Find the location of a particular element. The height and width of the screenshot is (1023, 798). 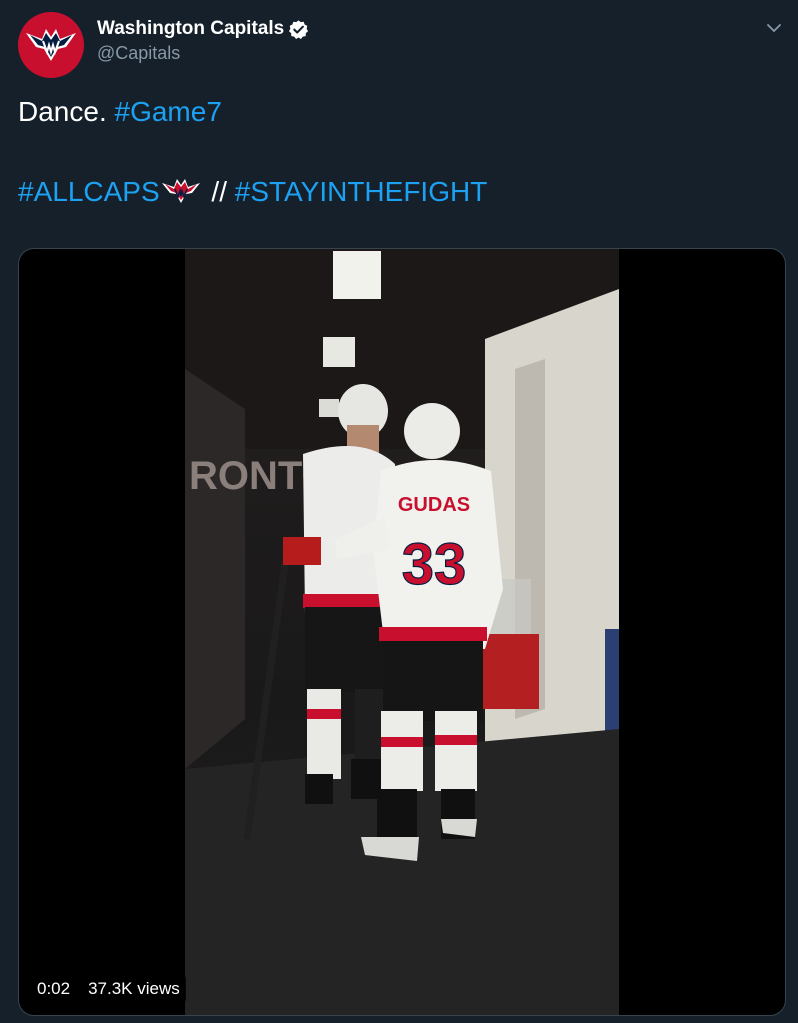

hashtag-game7-link: #Game7 is located at coordinates (168, 111).